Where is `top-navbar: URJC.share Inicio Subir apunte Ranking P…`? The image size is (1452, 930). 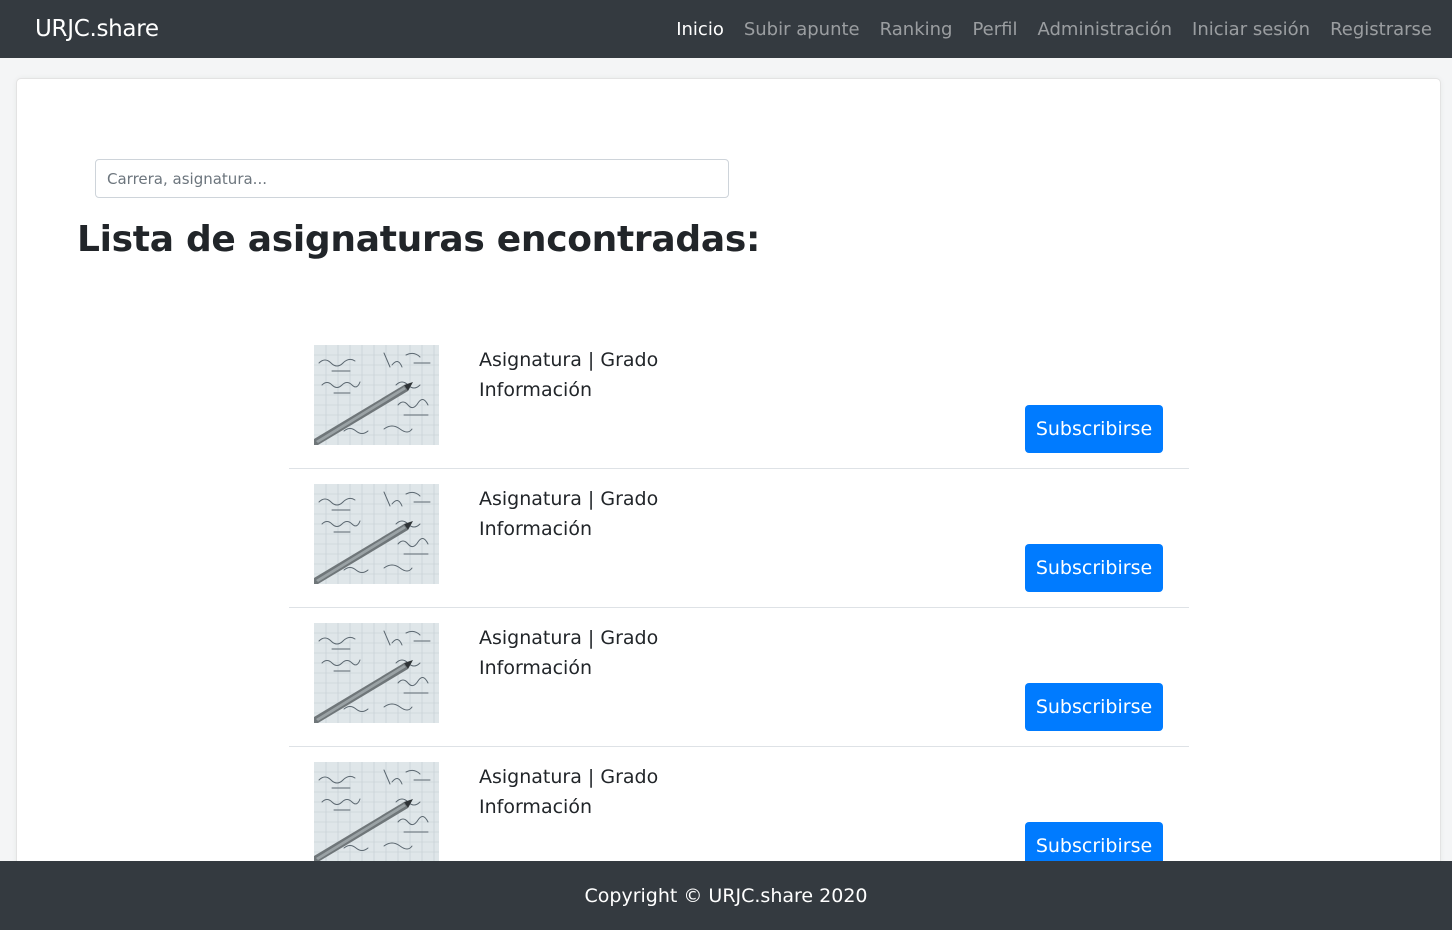 top-navbar: URJC.share Inicio Subir apunte Ranking P… is located at coordinates (726, 29).